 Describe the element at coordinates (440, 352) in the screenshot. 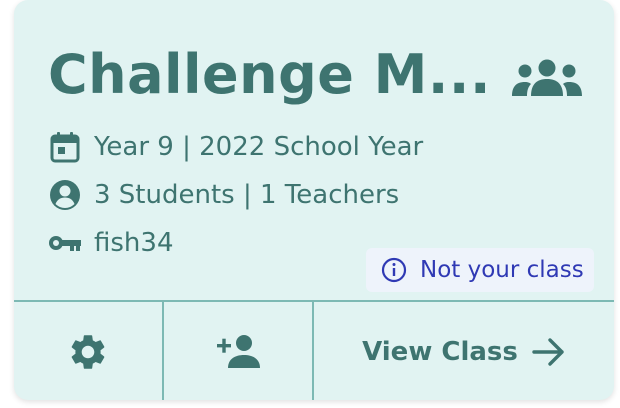

I see `view-class-label: View Class` at that location.